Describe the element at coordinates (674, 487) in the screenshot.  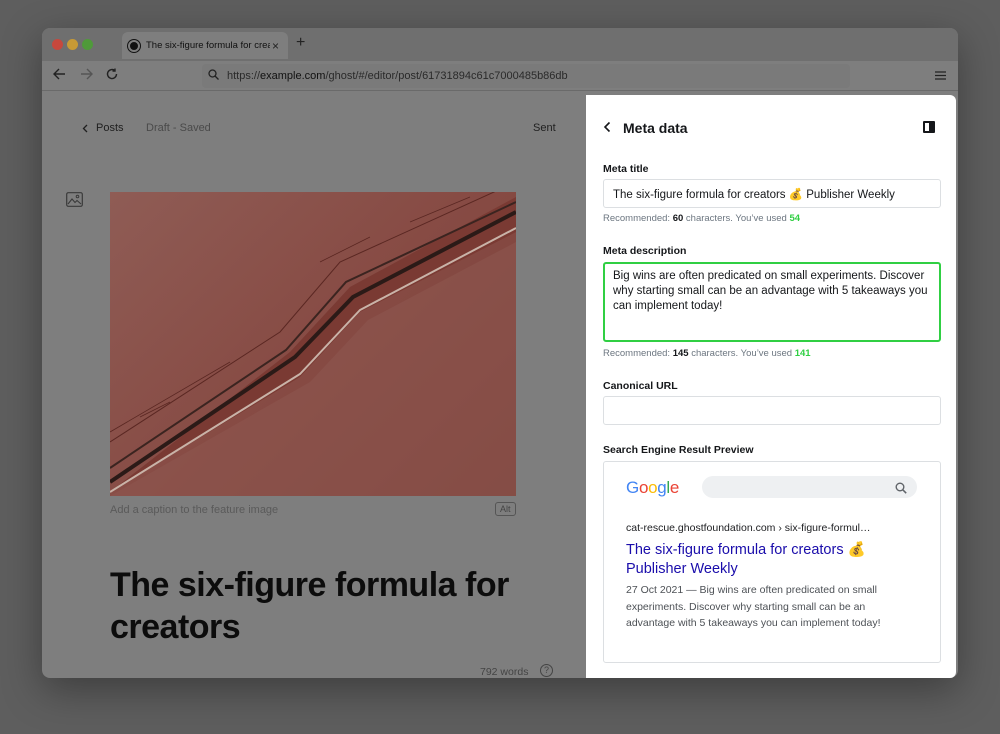
I see `google-logo-letter: e` at that location.